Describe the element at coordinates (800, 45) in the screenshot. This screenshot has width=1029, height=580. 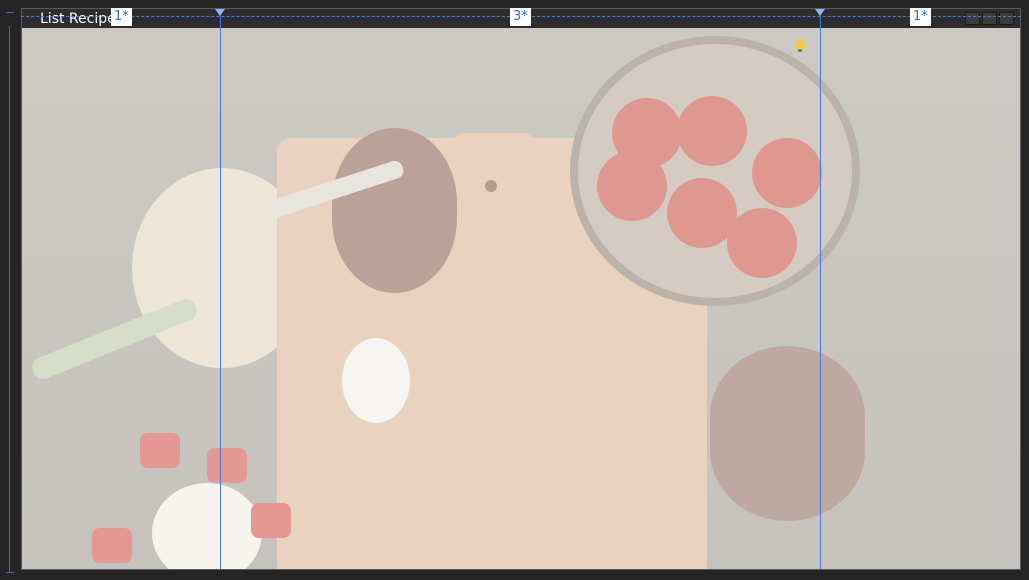
I see `lightbulb-icon` at that location.